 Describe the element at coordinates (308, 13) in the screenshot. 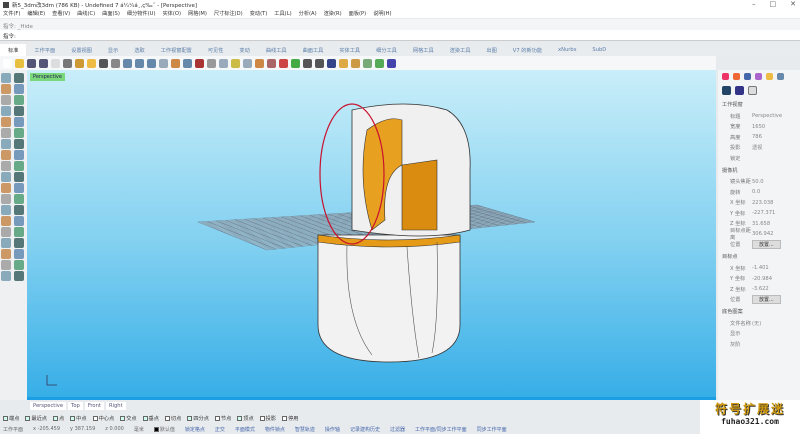

I see `menu-item: 分析(A)` at that location.